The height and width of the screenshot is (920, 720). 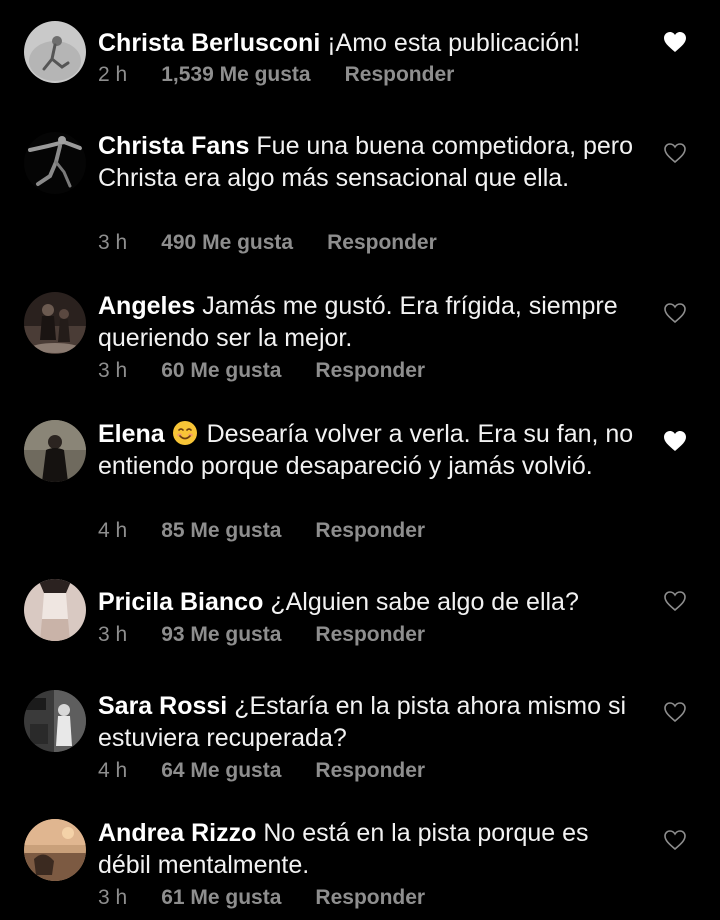 I want to click on comment-username: Elena, so click(x=131, y=434).